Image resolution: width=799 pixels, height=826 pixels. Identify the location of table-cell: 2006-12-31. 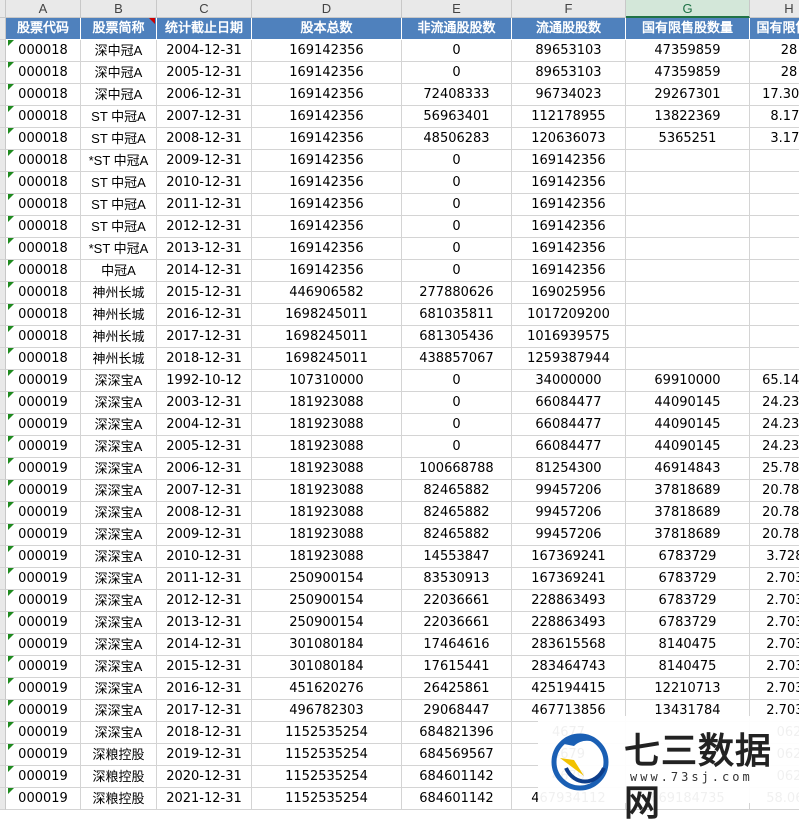
(204, 95).